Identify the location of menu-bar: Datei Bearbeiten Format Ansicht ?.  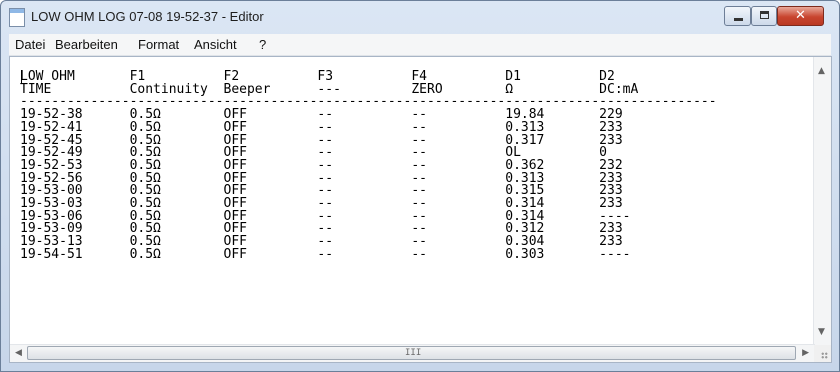
(420, 45).